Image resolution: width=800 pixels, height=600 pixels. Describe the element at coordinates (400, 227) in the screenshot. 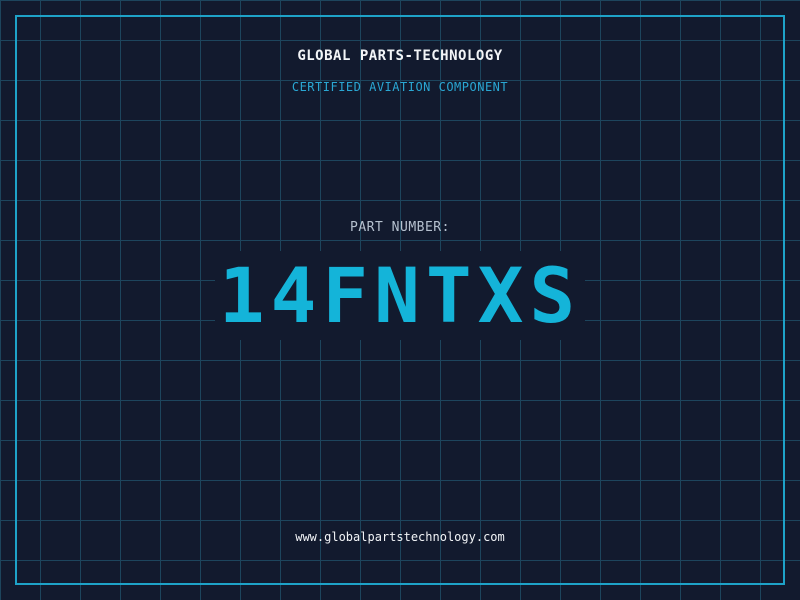

I see `part-number-label: PART NUMBER:` at that location.